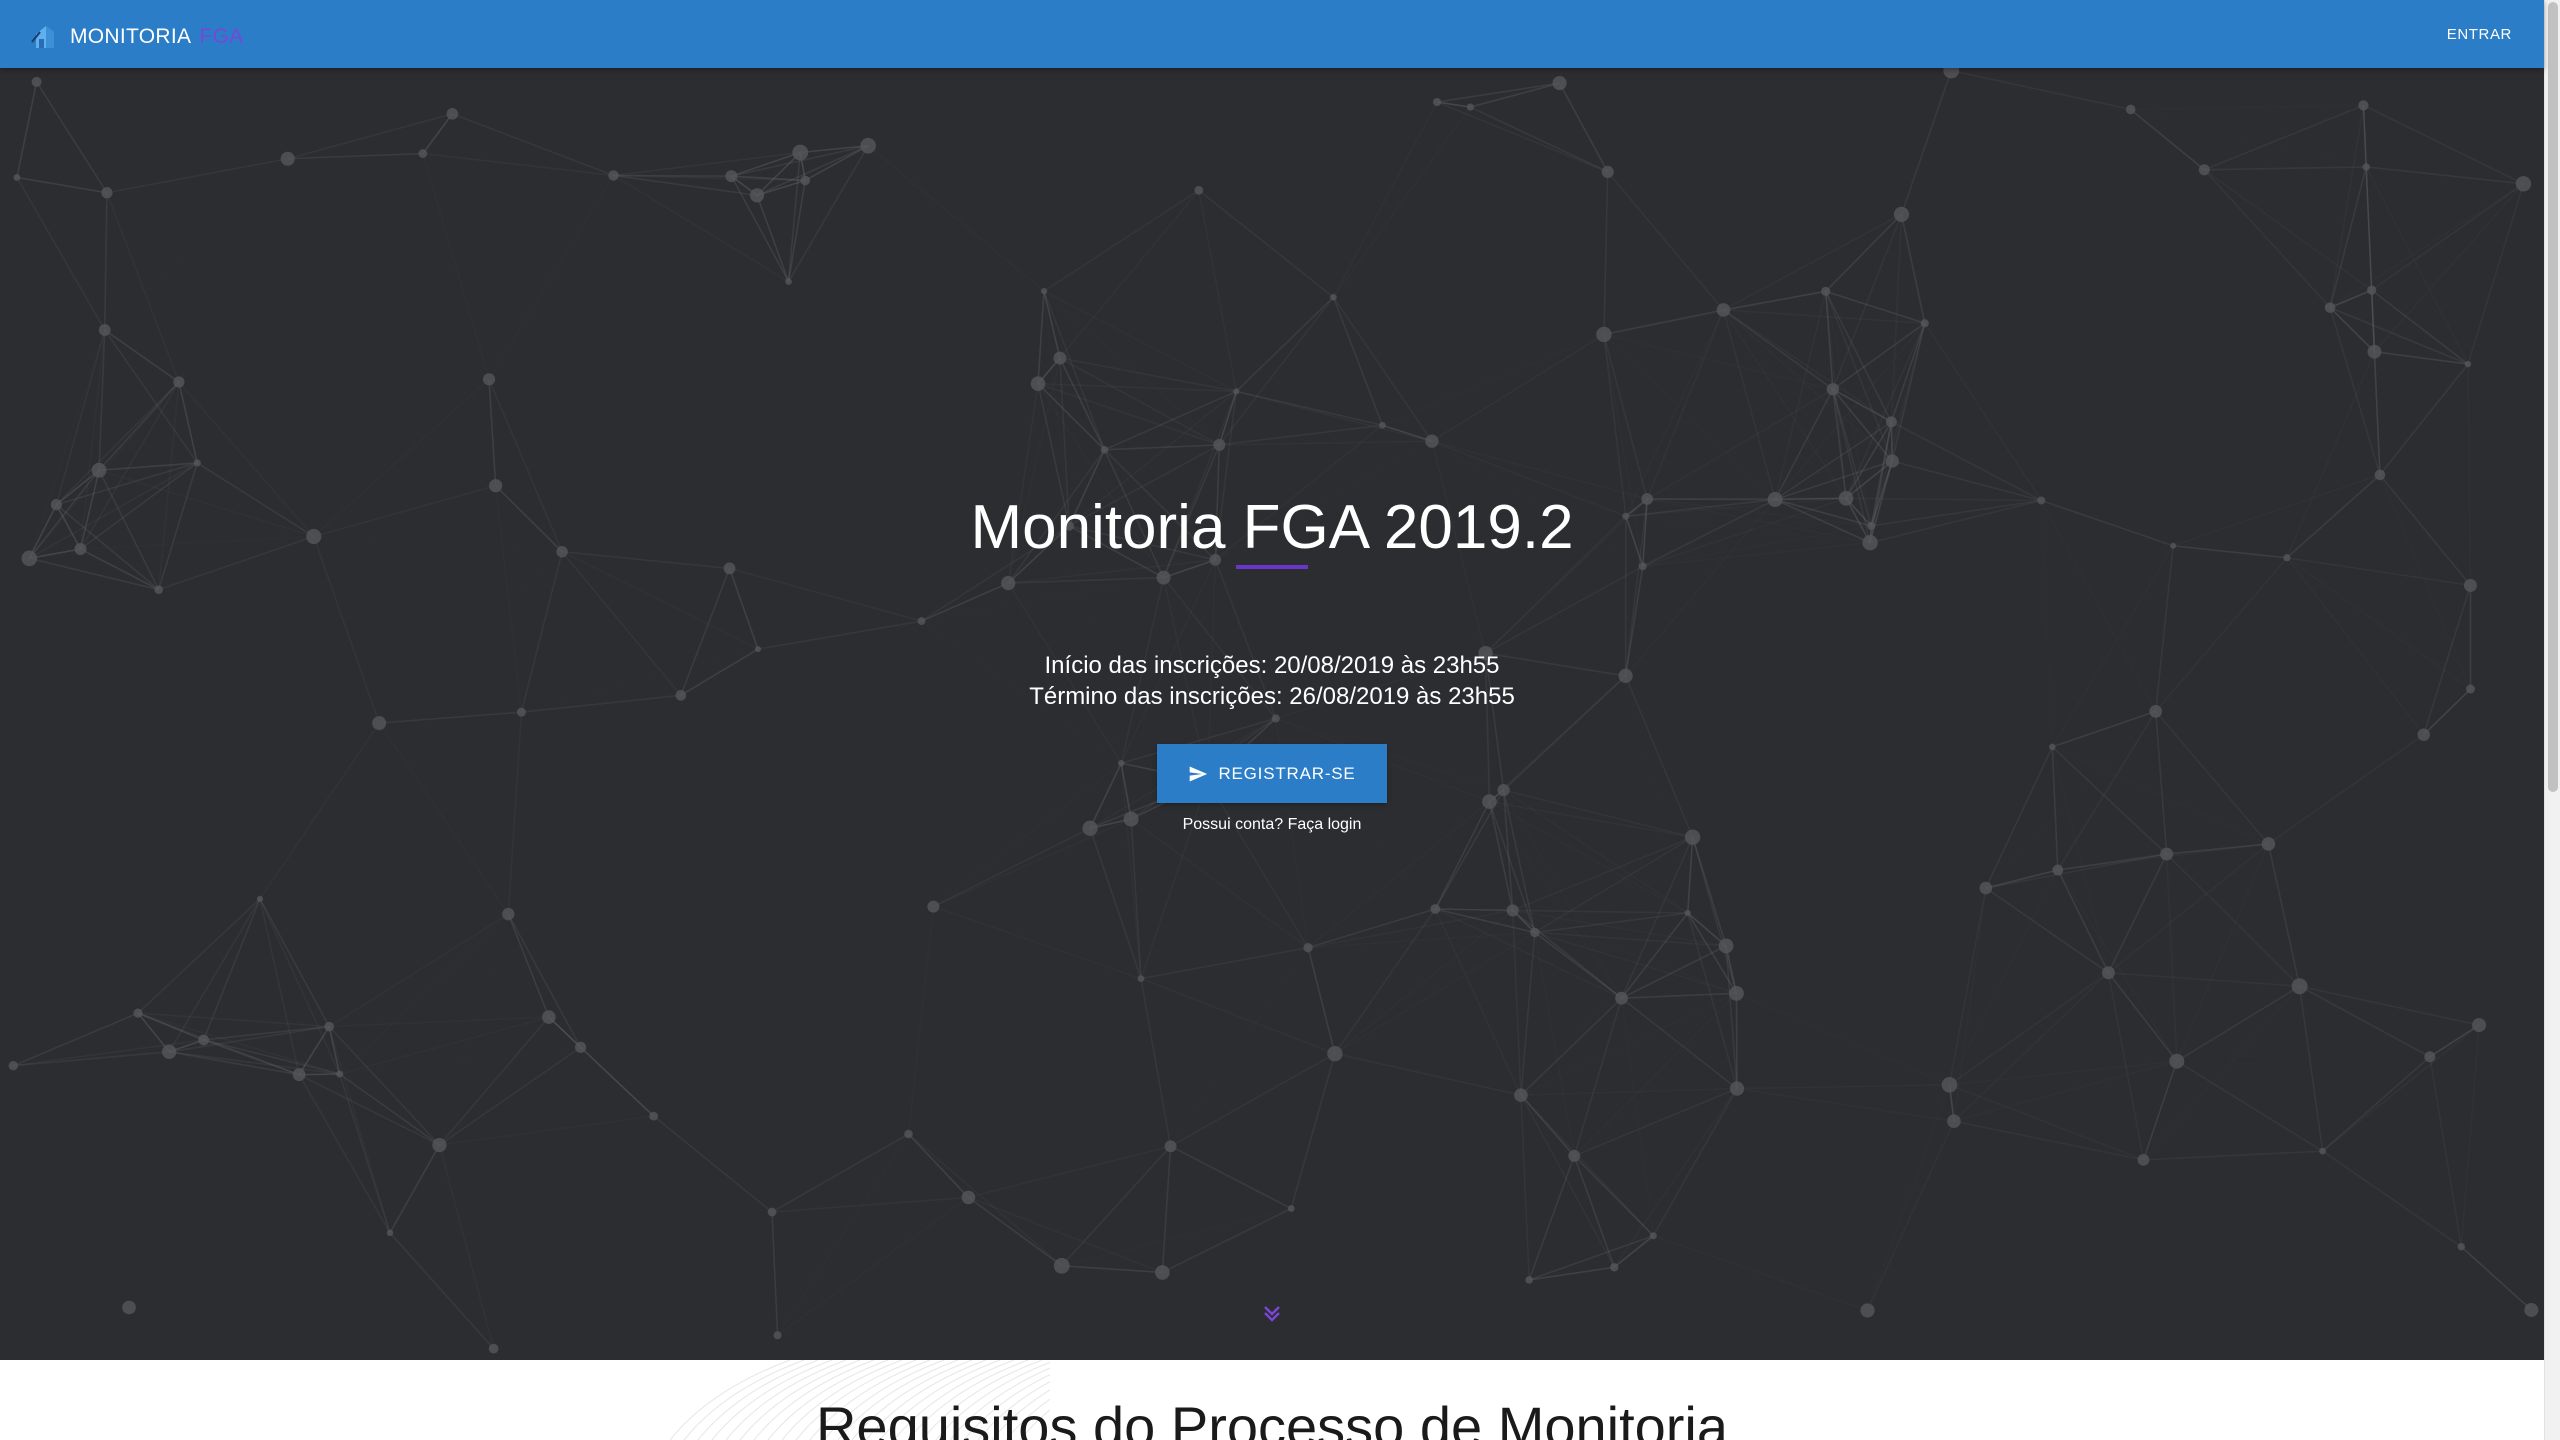  I want to click on brand-name: MONITORIA, so click(131, 36).